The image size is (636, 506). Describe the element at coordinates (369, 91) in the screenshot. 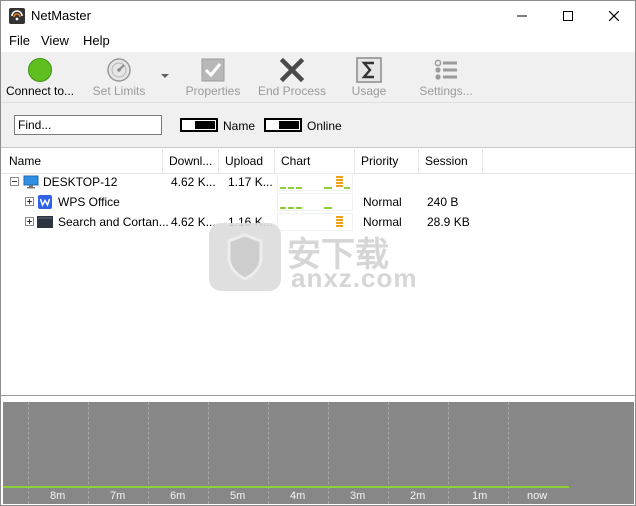

I see `usage-label: Usage` at that location.